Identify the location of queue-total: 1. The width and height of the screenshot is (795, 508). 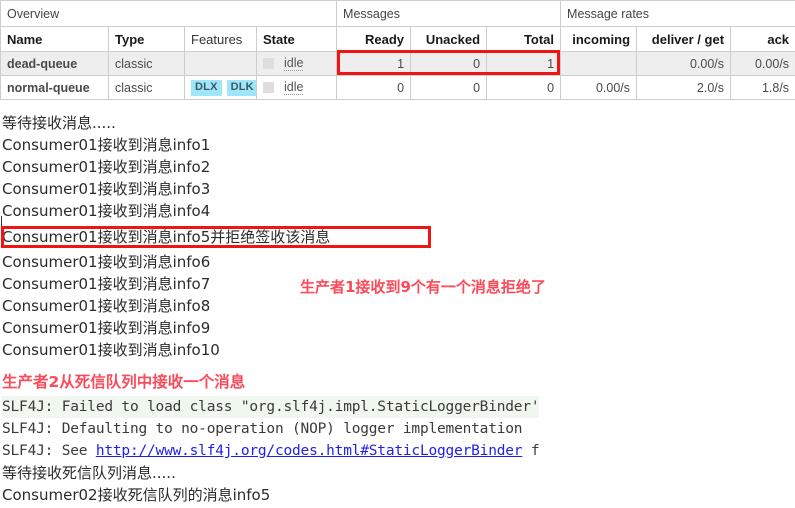
(524, 63).